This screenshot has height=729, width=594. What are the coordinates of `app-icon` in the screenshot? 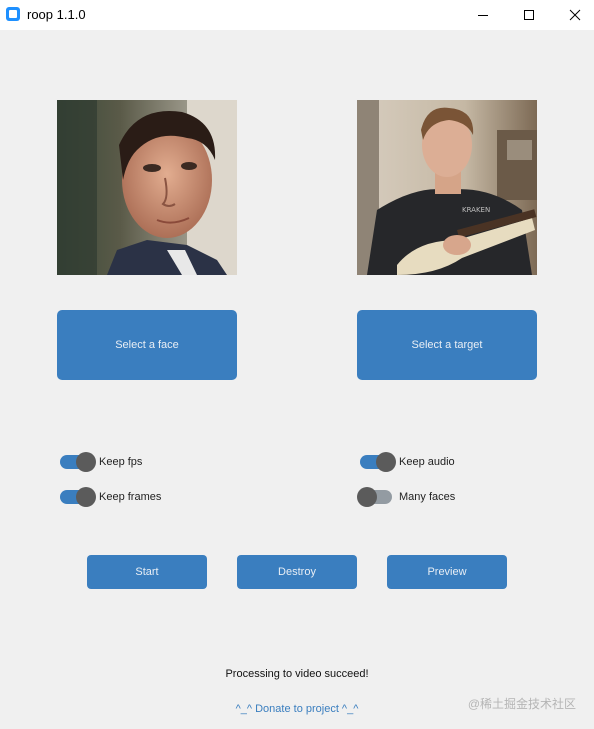 It's located at (13, 14).